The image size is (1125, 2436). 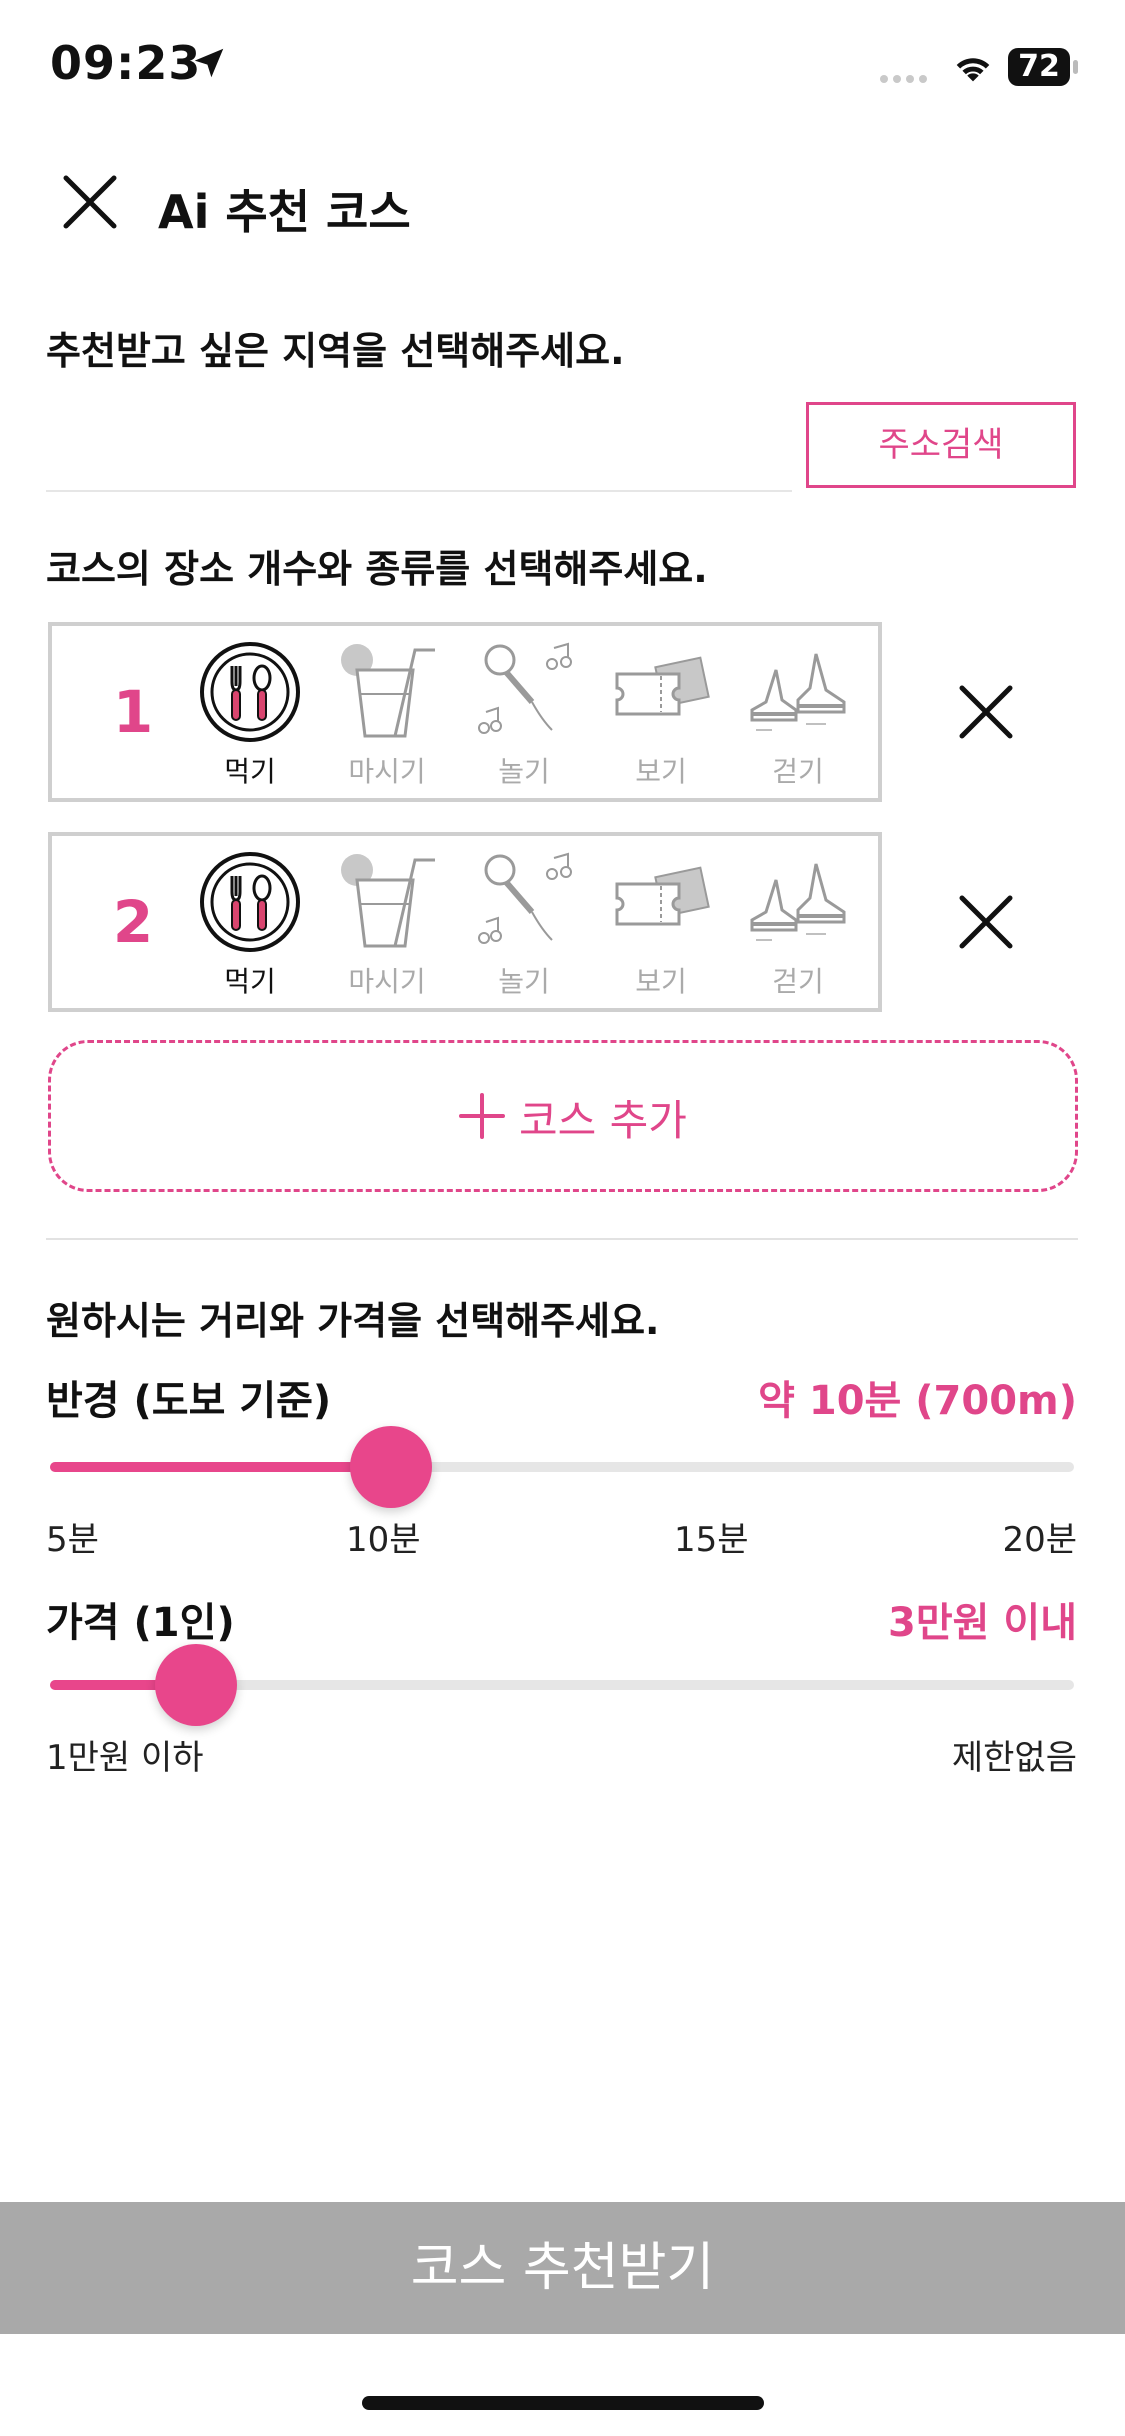 What do you see at coordinates (941, 445) in the screenshot?
I see `address-search-button: 주소검색` at bounding box center [941, 445].